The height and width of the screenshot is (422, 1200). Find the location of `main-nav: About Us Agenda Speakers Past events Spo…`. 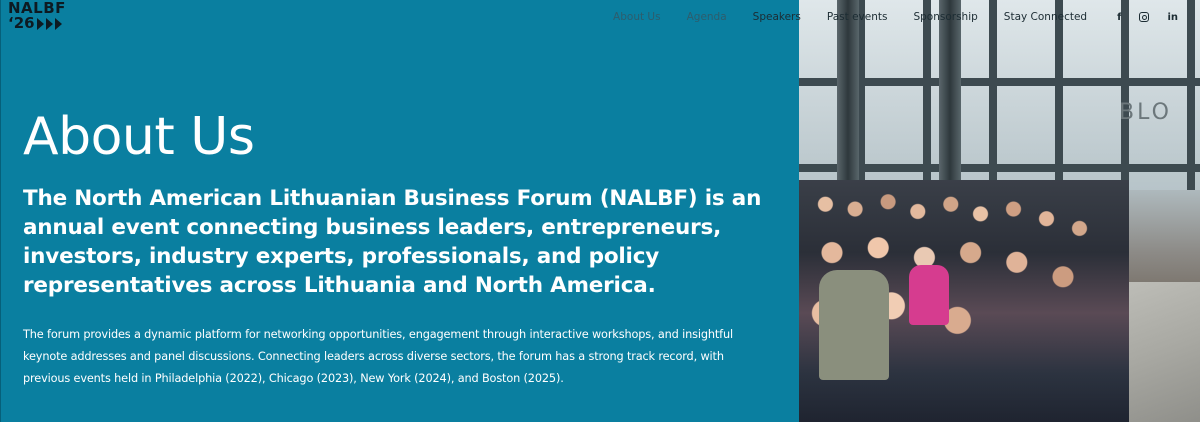

main-nav: About Us Agenda Speakers Past events Spo… is located at coordinates (895, 17).